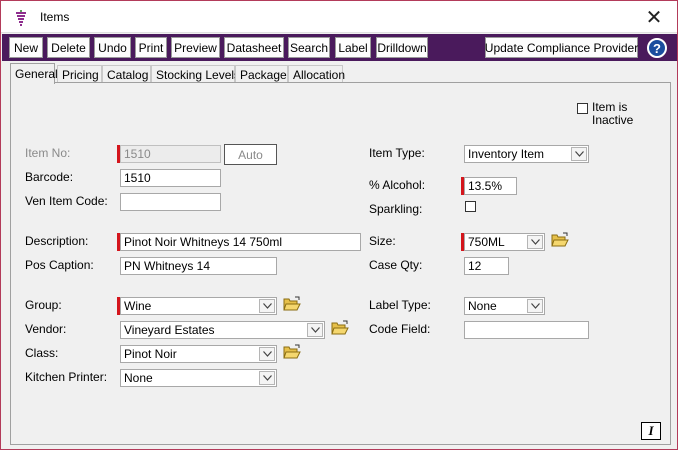 The height and width of the screenshot is (450, 678). I want to click on tab-package: Package, so click(261, 74).